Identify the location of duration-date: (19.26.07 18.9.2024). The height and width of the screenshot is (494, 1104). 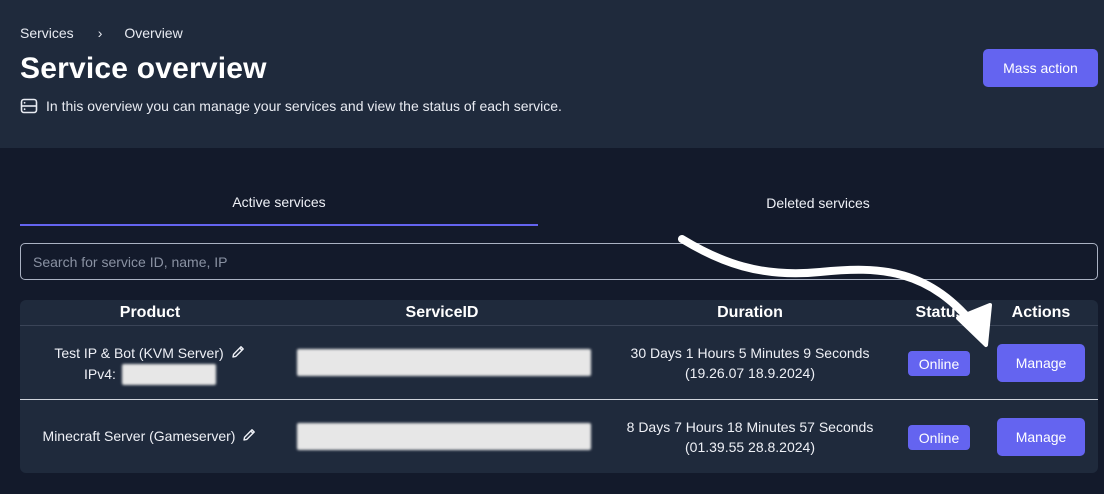
(750, 373).